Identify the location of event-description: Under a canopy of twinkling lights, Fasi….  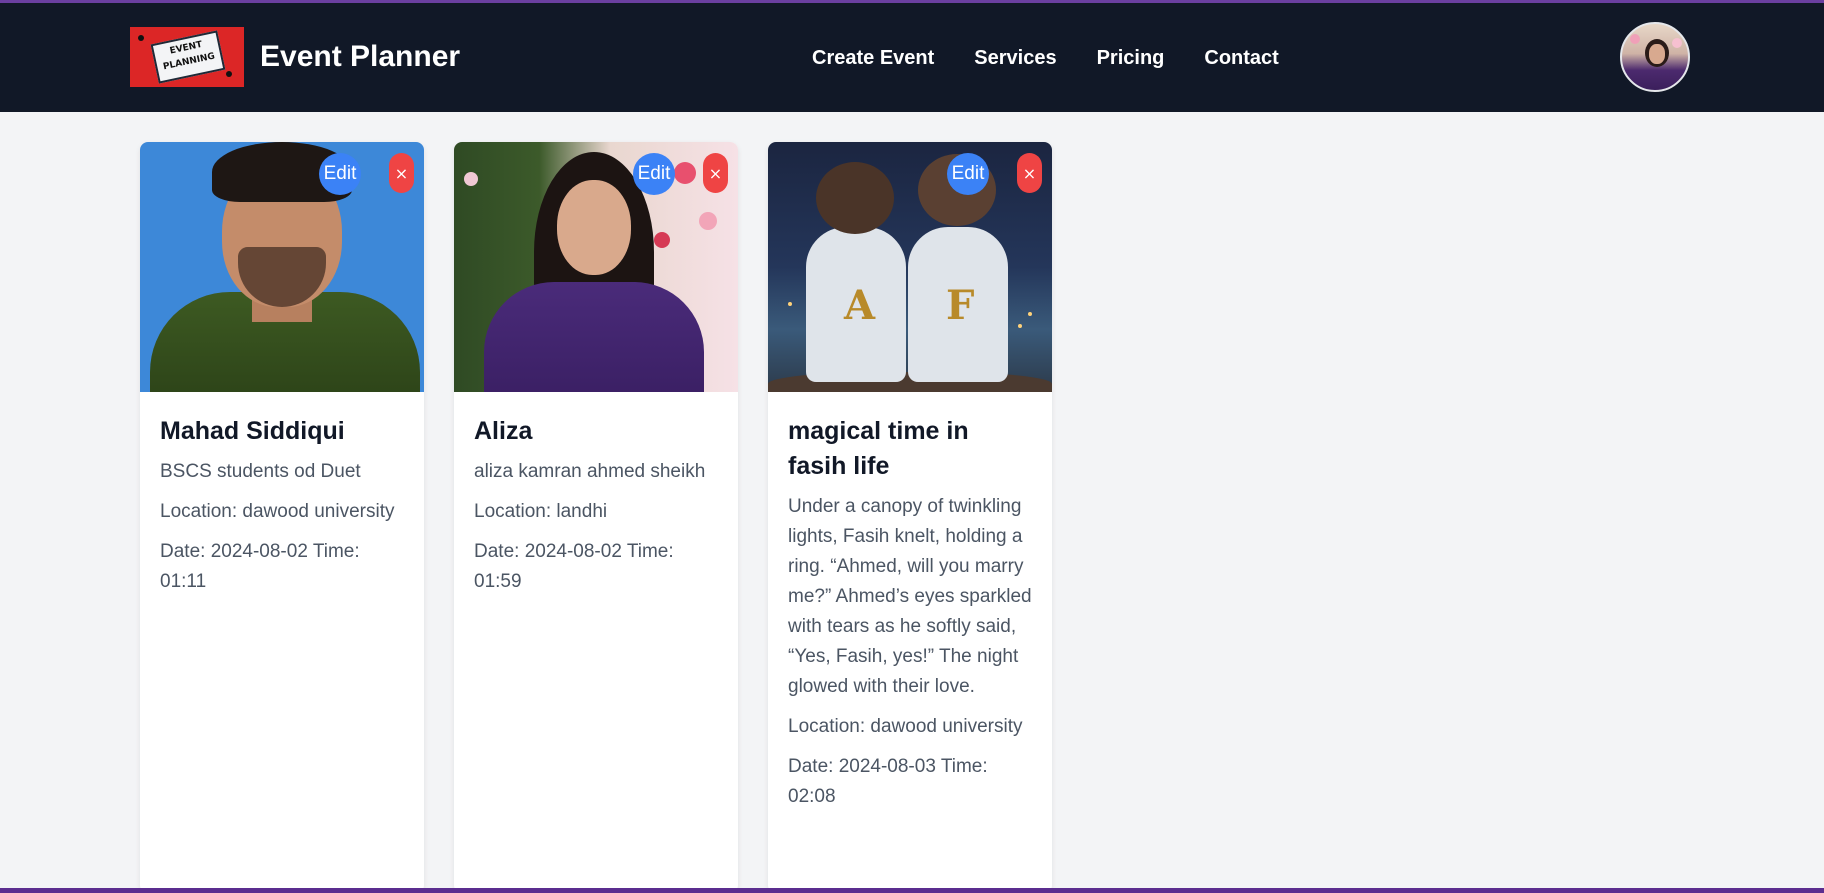
(910, 596).